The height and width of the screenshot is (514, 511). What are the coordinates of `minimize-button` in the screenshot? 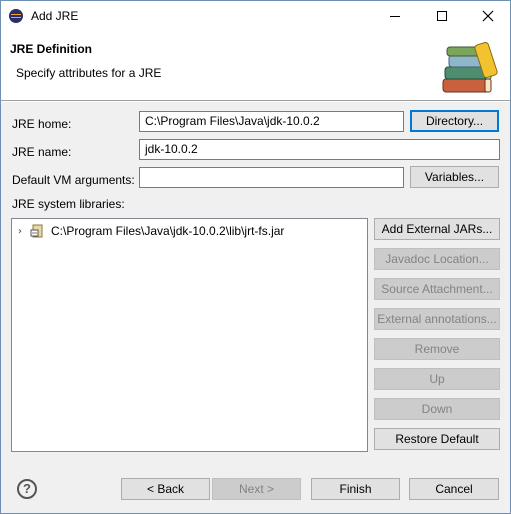 It's located at (394, 16).